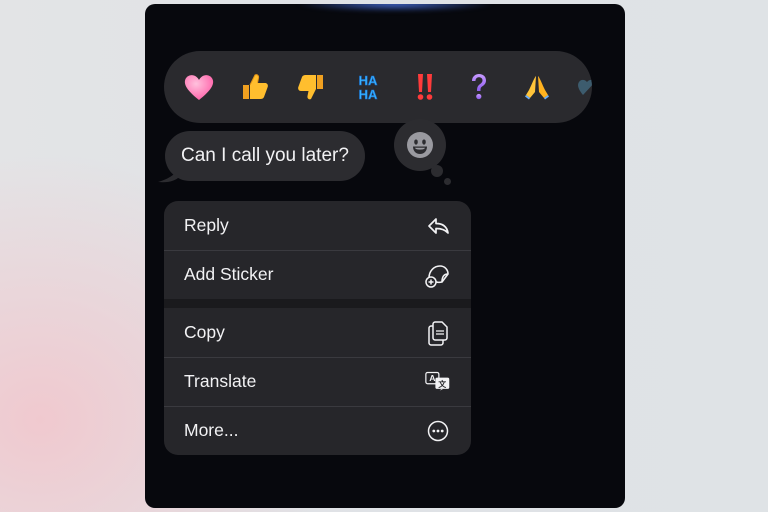  What do you see at coordinates (311, 87) in the screenshot?
I see `thumbs-down-reaction-icon` at bounding box center [311, 87].